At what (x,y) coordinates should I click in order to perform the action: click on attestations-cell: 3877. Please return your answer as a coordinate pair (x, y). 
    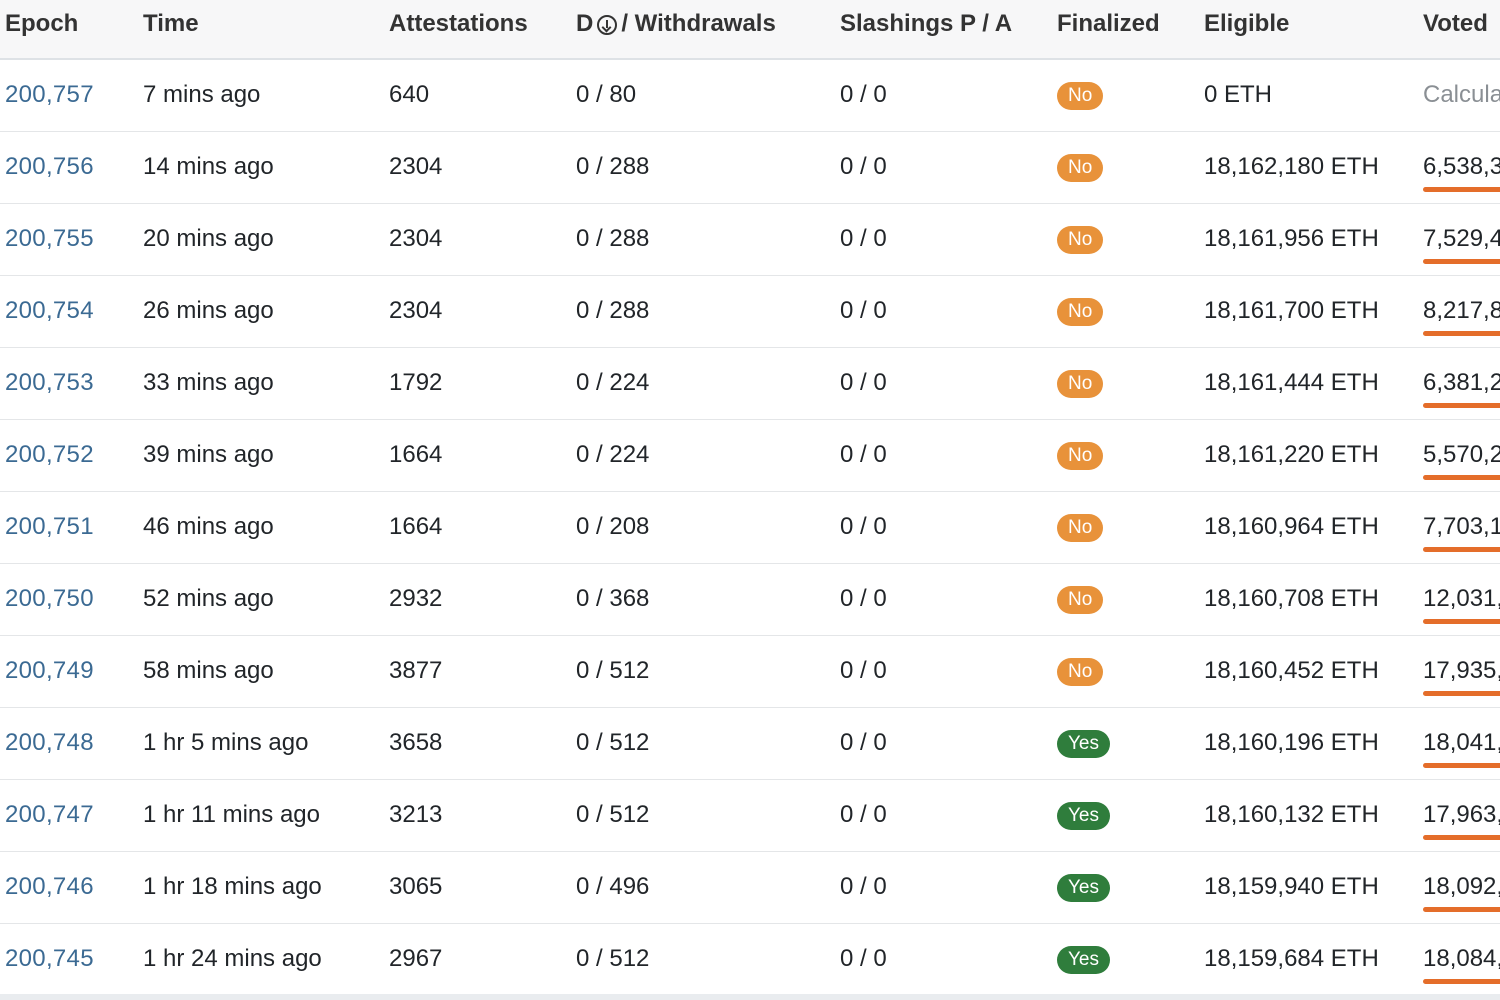
    Looking at the image, I should click on (416, 670).